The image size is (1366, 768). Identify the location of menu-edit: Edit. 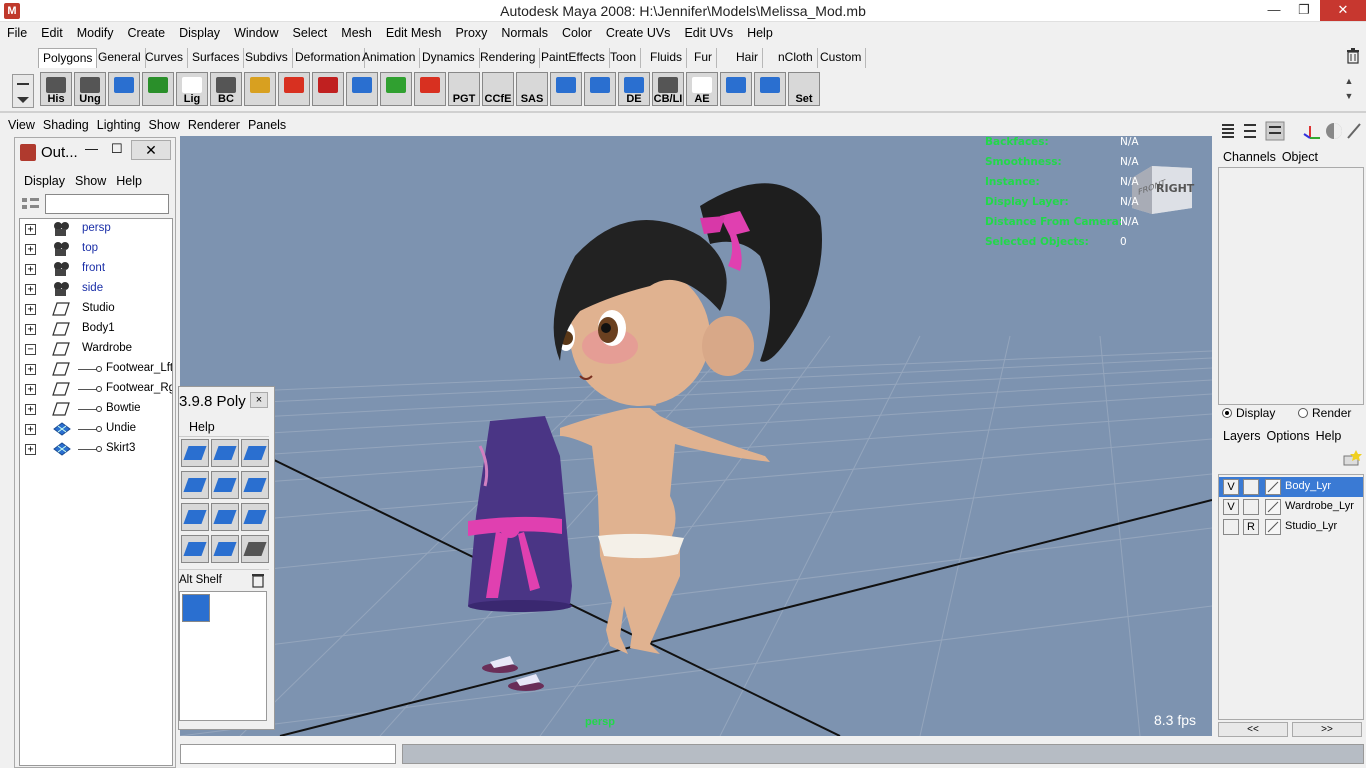
(52, 33).